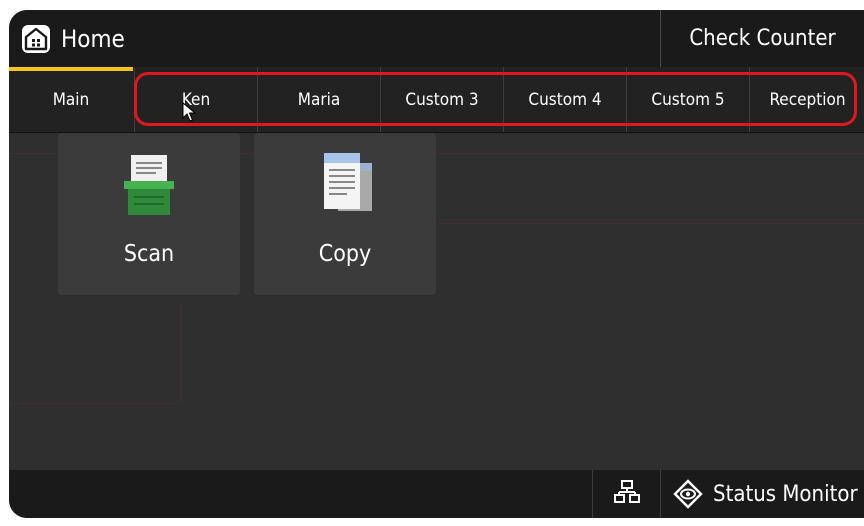 Image resolution: width=864 pixels, height=526 pixels. What do you see at coordinates (806, 99) in the screenshot?
I see `tab-reception: Reception` at bounding box center [806, 99].